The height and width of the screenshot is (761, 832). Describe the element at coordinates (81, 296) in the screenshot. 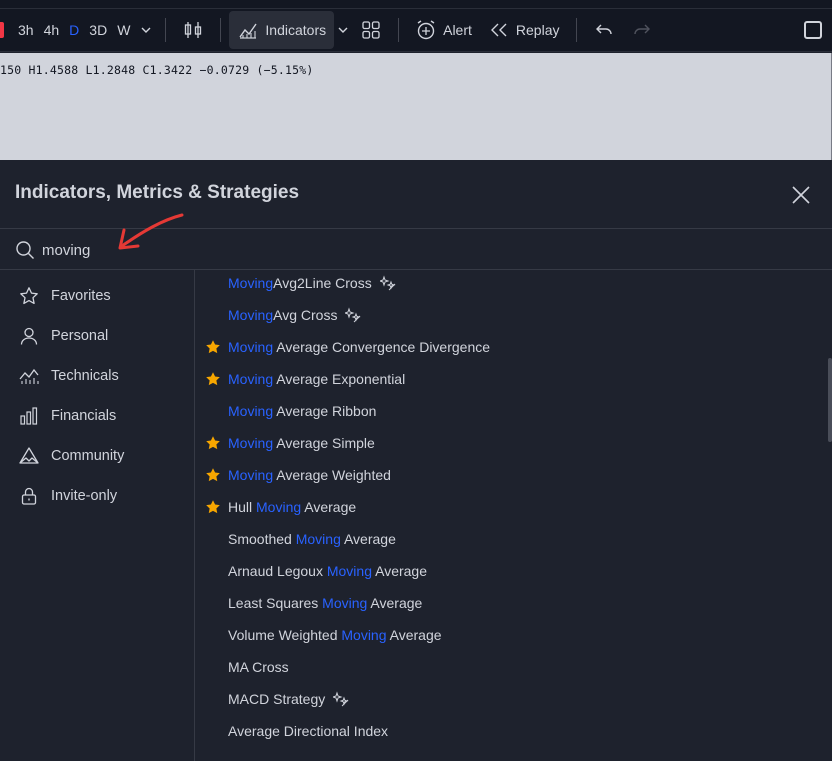

I see `sidebar-item-label: Favorites` at that location.